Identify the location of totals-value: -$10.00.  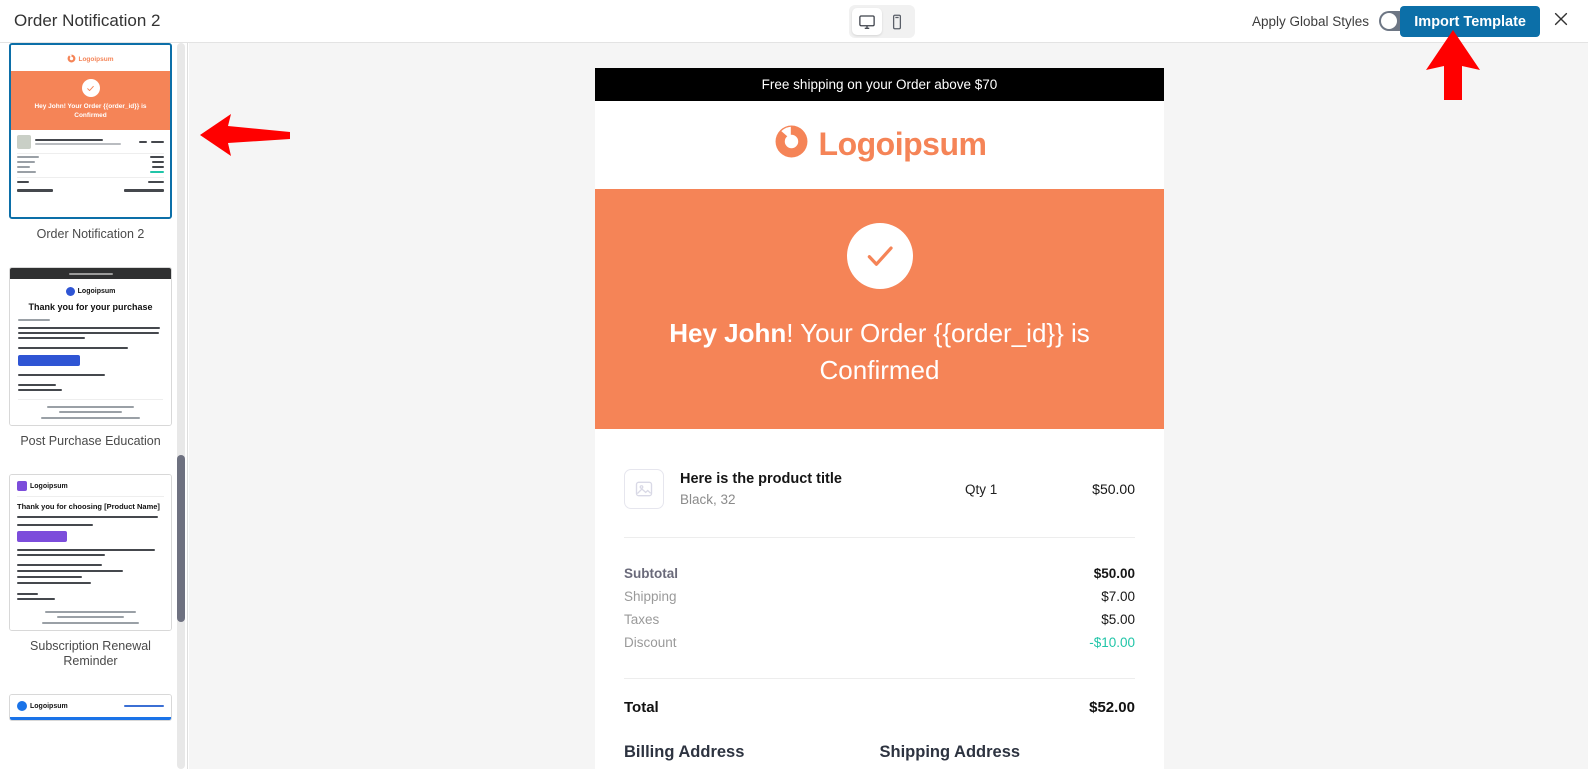
(1112, 642).